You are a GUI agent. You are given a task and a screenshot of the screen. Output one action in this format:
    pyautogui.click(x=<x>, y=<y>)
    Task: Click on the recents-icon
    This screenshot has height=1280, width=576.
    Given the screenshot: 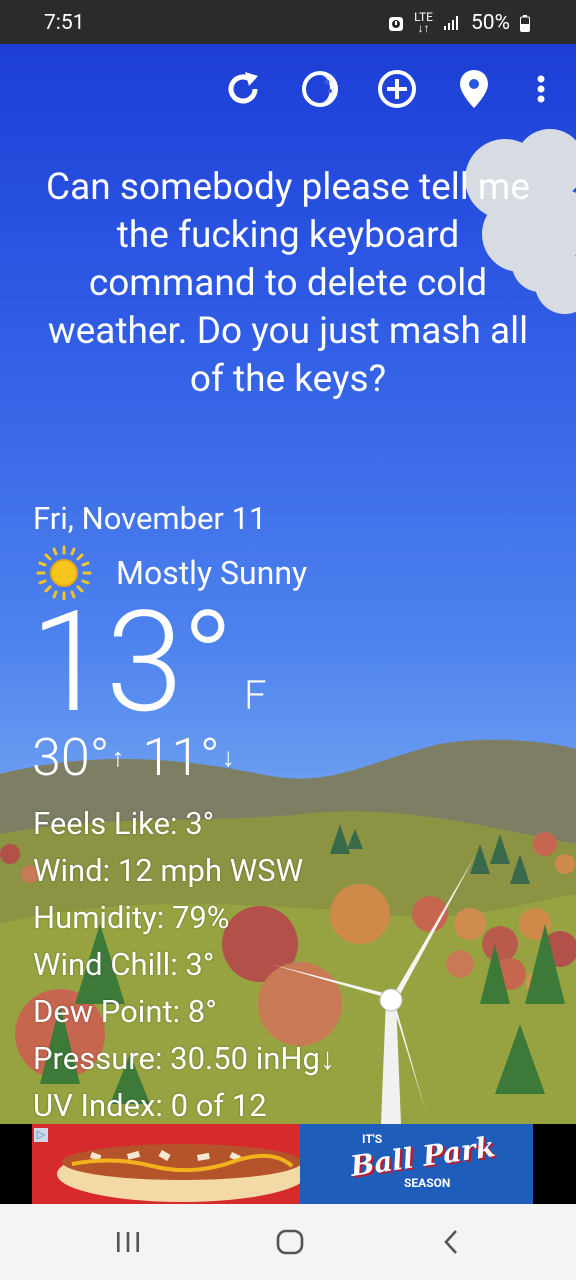 What is the action you would take?
    pyautogui.click(x=128, y=1242)
    